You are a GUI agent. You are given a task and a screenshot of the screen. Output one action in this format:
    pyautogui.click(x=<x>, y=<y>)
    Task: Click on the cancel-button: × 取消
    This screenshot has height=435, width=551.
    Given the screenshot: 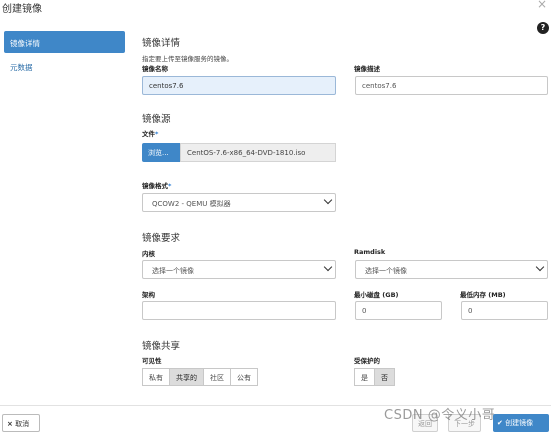 What is the action you would take?
    pyautogui.click(x=21, y=423)
    